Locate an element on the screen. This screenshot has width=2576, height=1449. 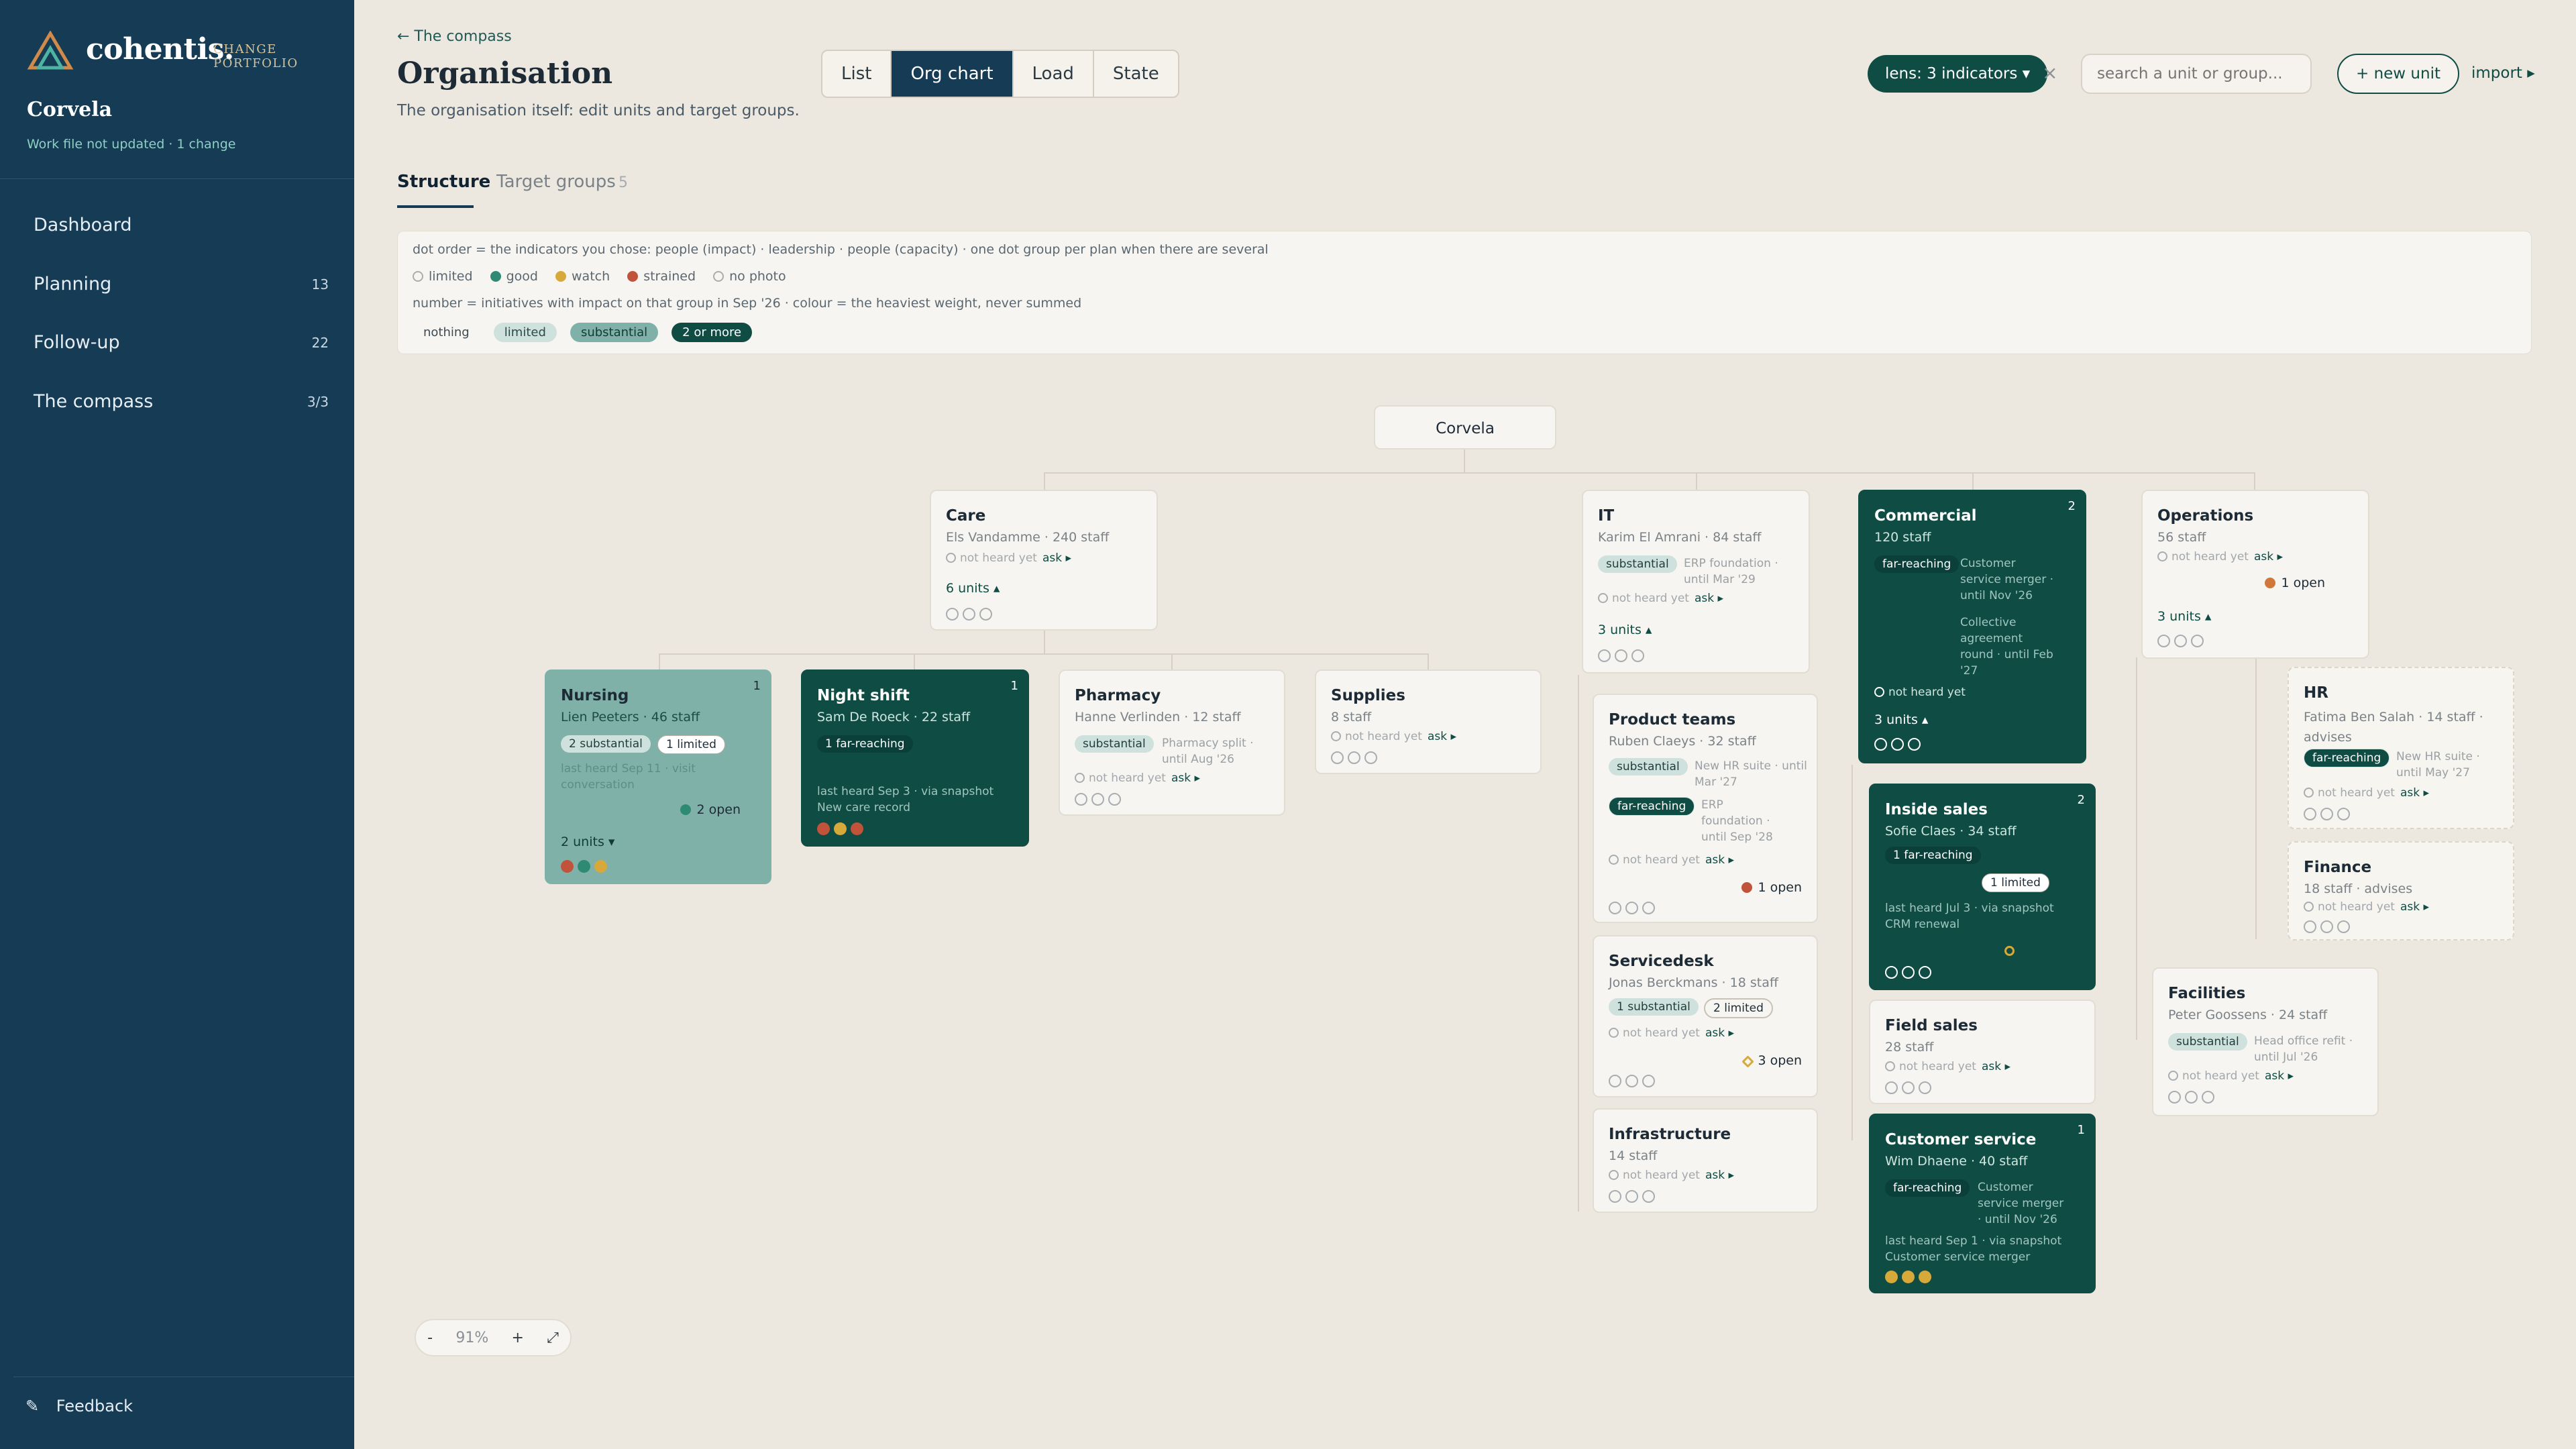
units-toggle: 2 units ▾ is located at coordinates (587, 842).